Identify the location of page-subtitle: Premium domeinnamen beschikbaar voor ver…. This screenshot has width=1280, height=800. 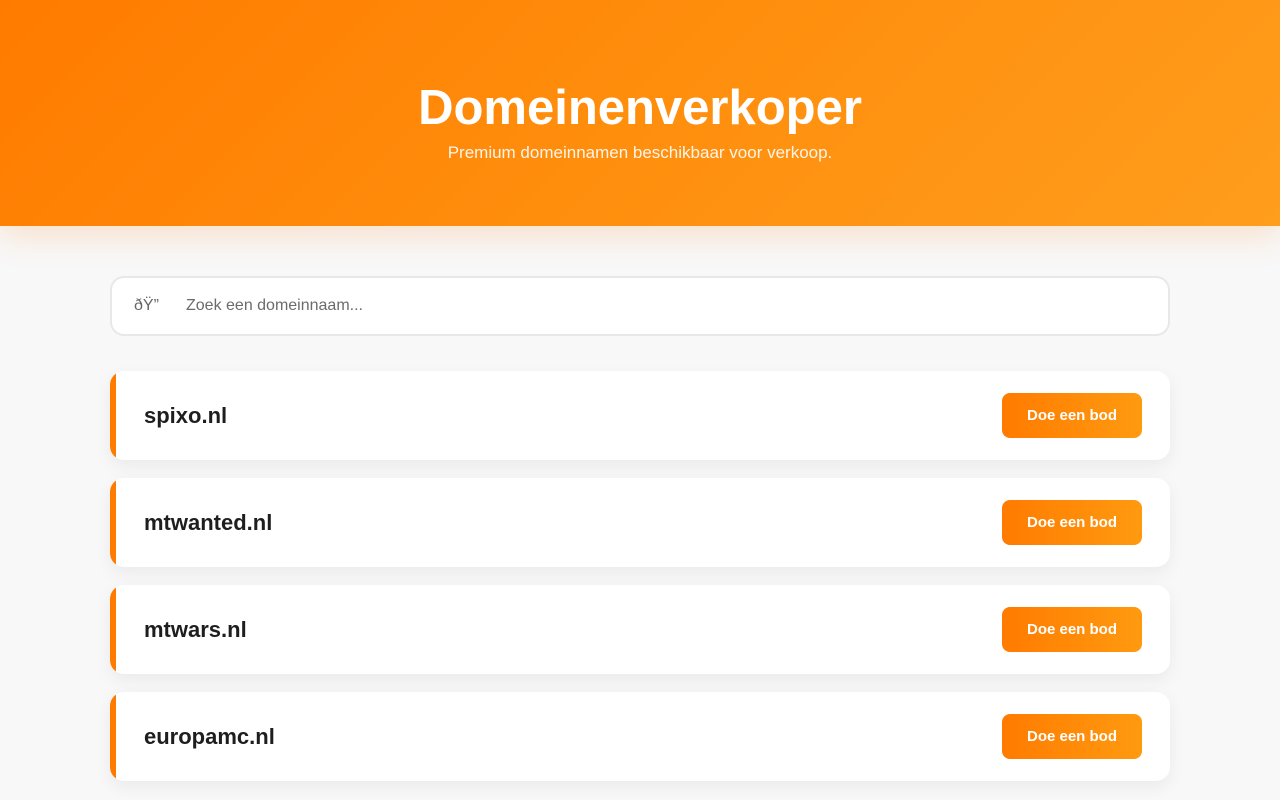
(640, 152).